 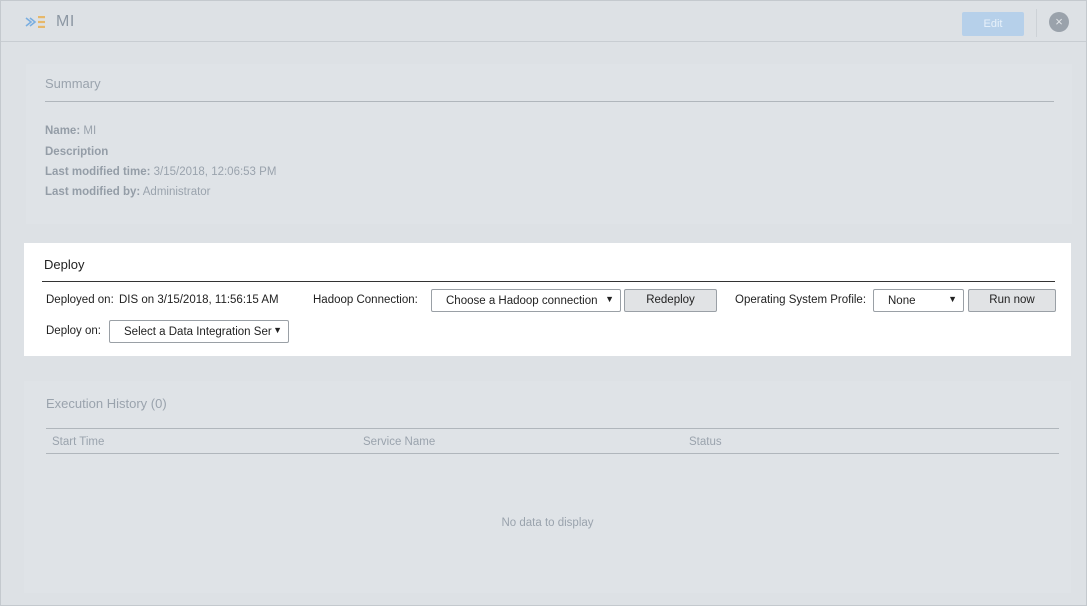 I want to click on close-icon: ×, so click(x=1059, y=22).